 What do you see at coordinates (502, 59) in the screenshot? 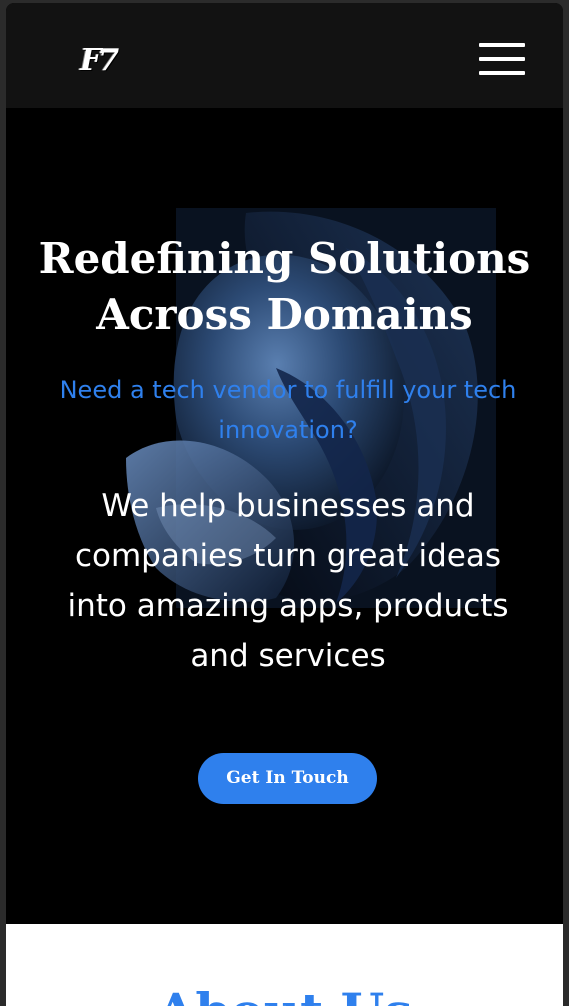
I see `hamburger-menu-icon` at bounding box center [502, 59].